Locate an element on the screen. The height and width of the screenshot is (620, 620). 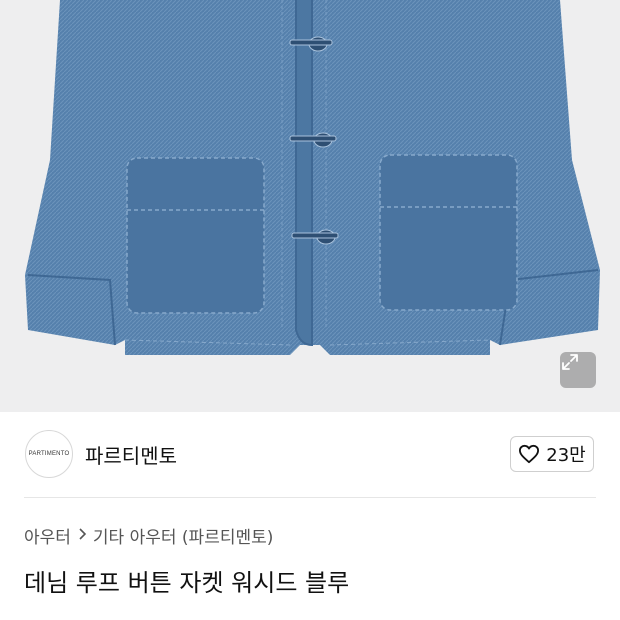
breadcrumb-item-outer: 아우터 is located at coordinates (47, 535).